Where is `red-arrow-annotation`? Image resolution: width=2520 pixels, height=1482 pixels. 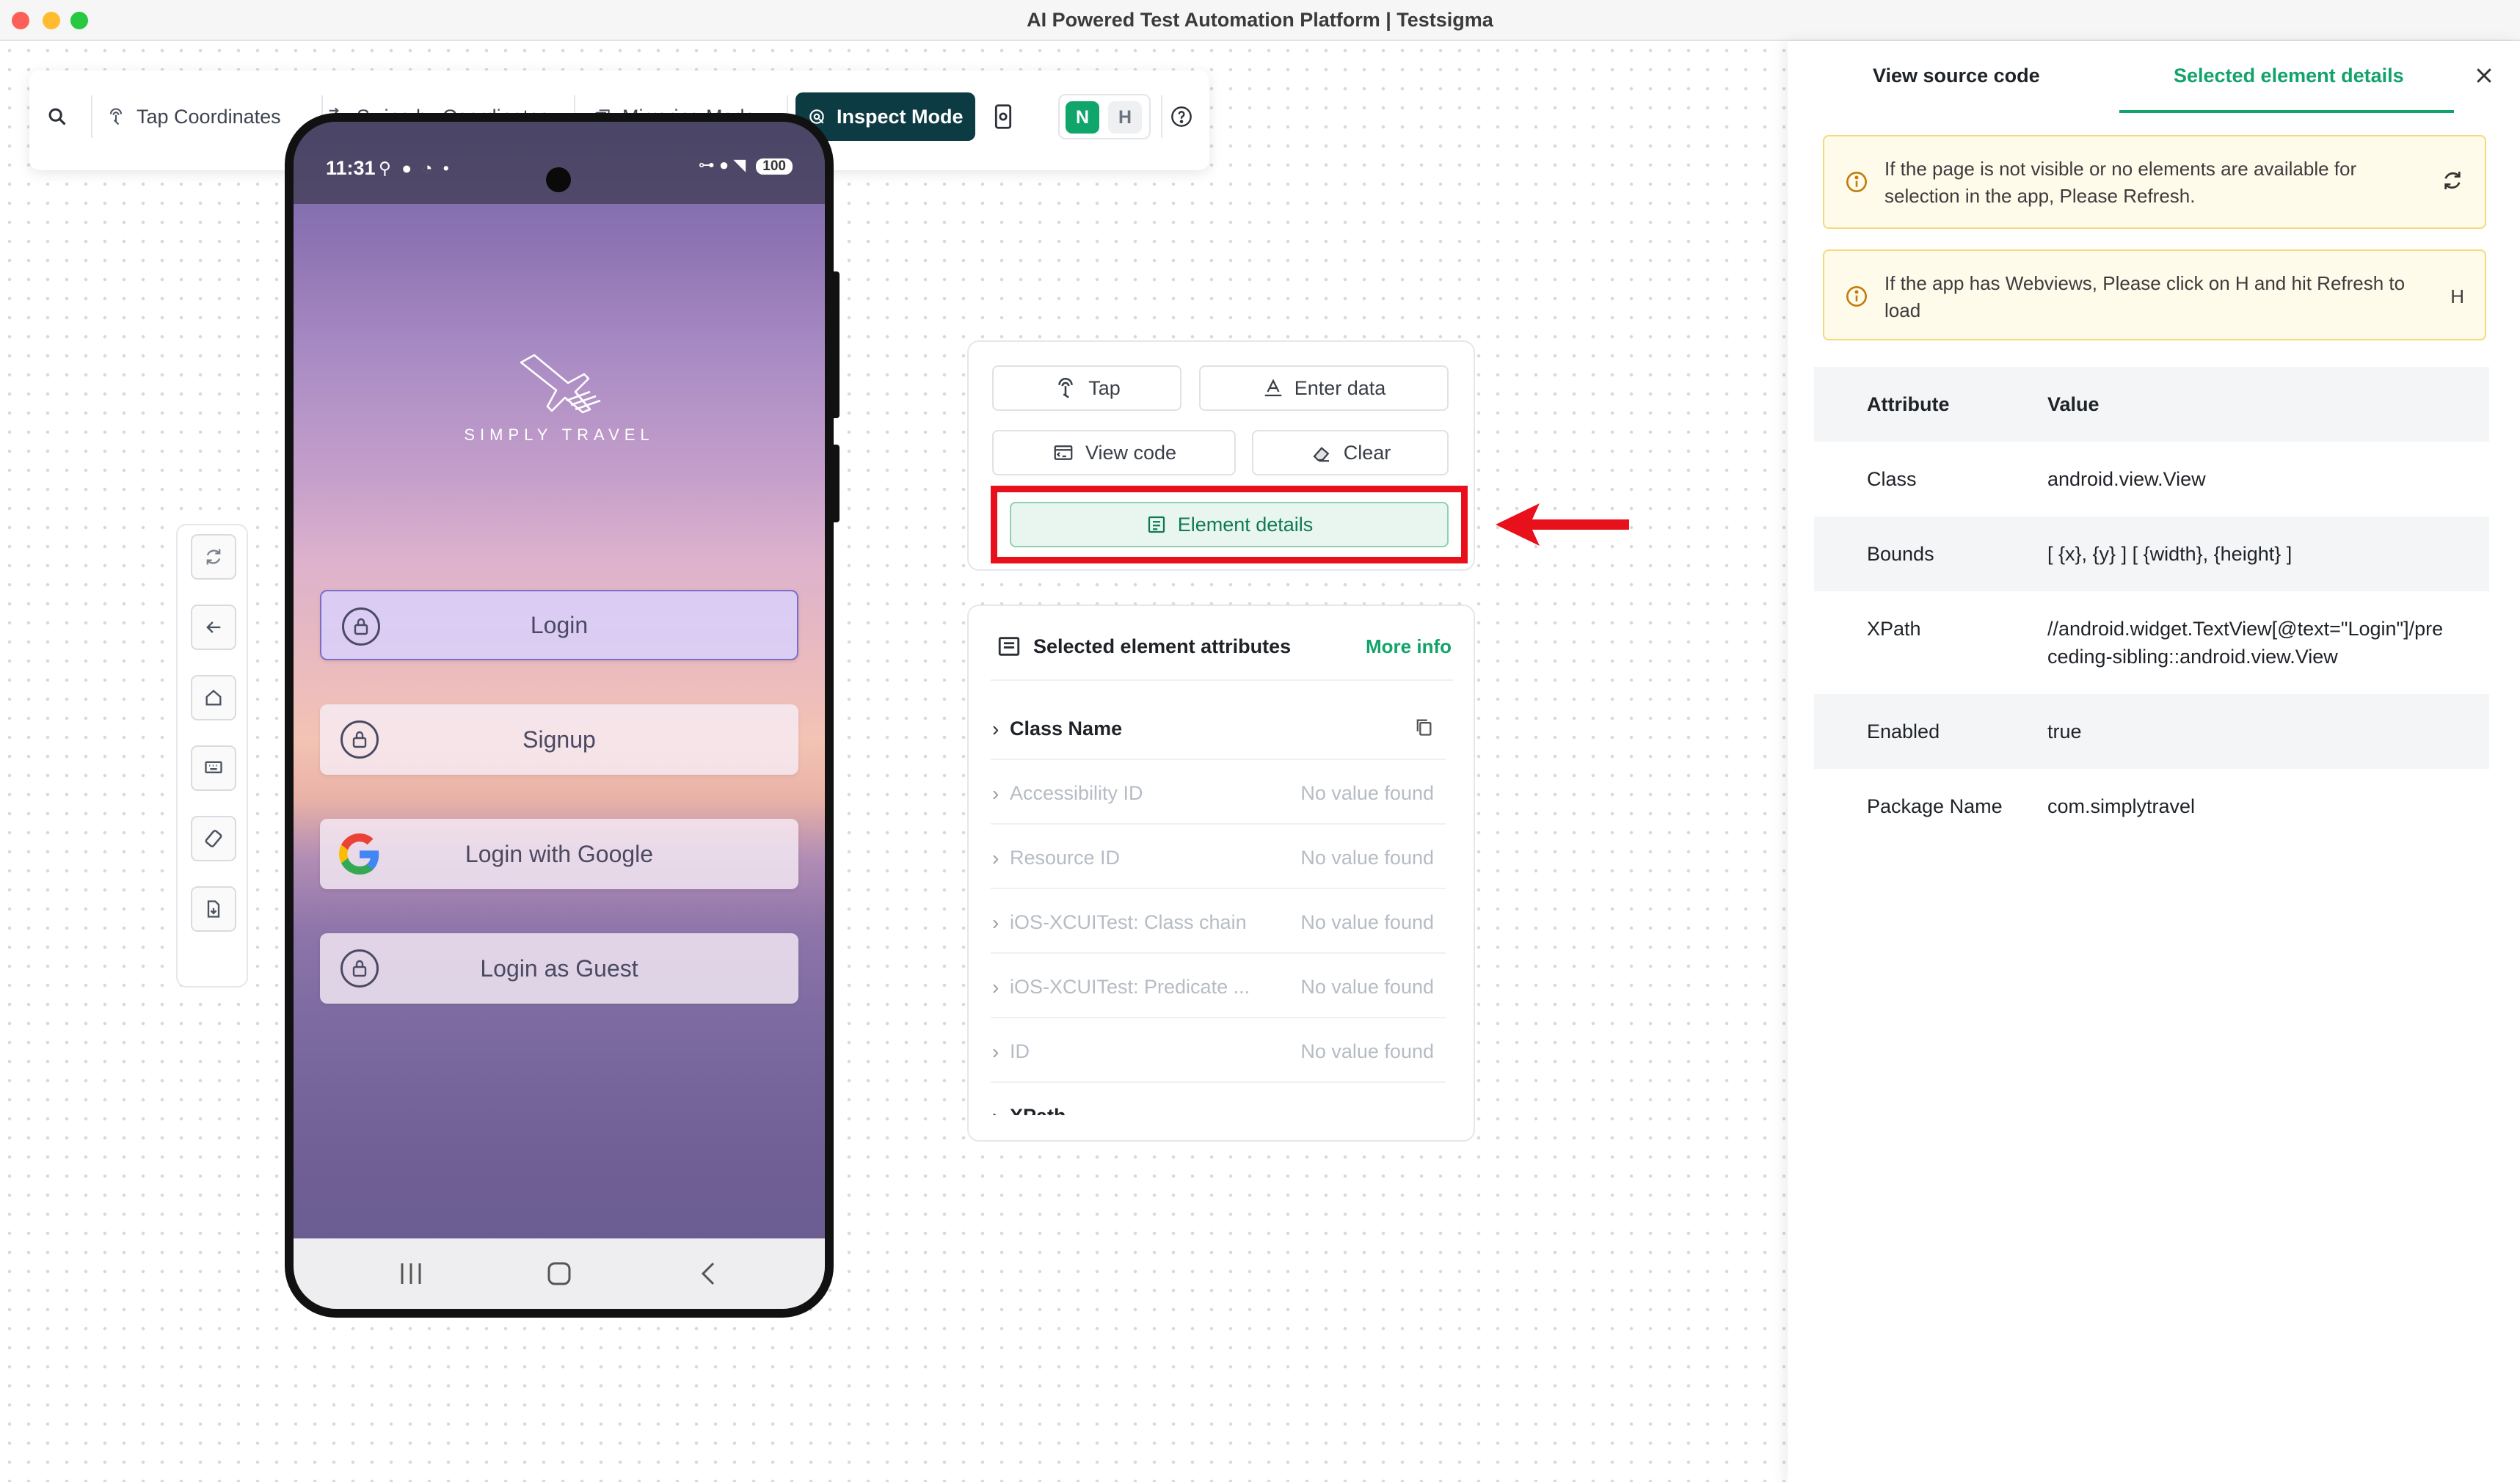
red-arrow-annotation is located at coordinates (1562, 524).